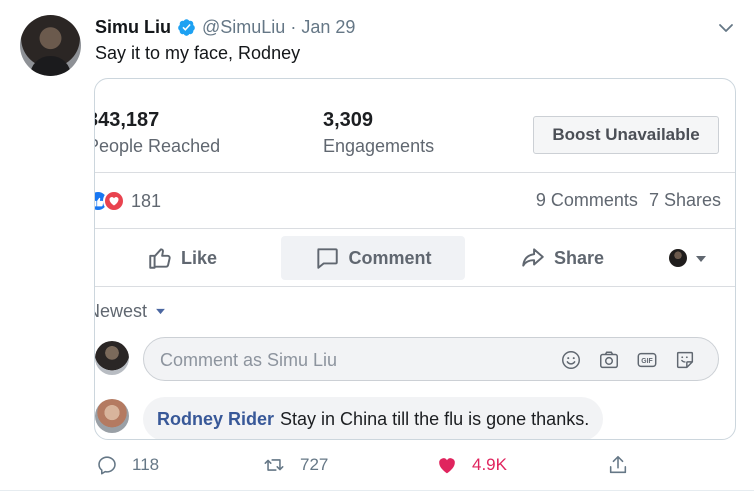 Image resolution: width=754 pixels, height=491 pixels. What do you see at coordinates (328, 27) in the screenshot?
I see `tweet-date: Jan 29` at bounding box center [328, 27].